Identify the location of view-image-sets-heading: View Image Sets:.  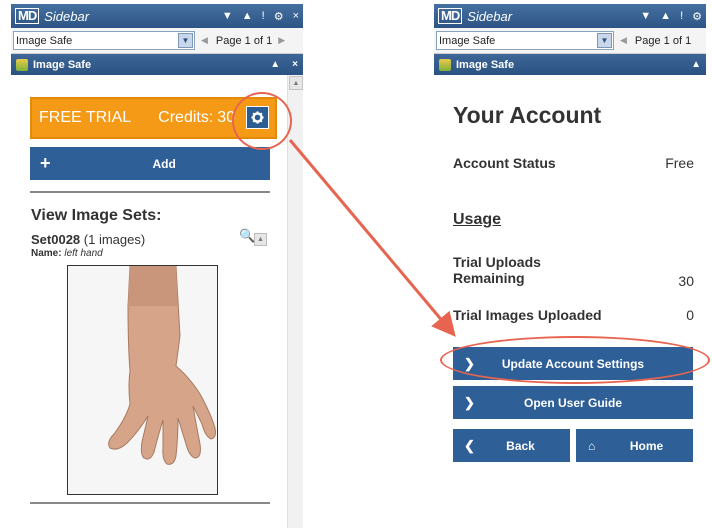
(96, 215).